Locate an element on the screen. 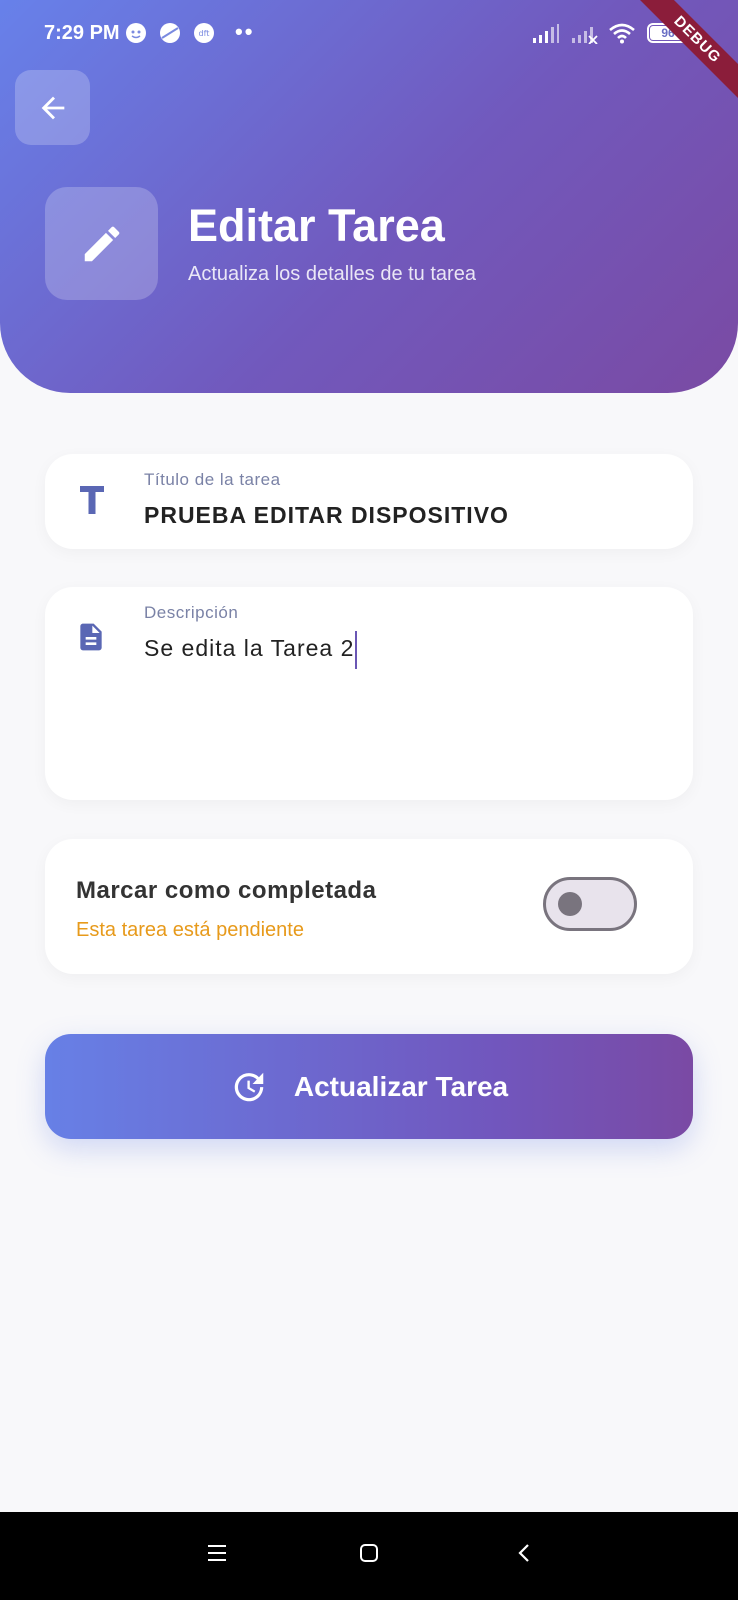  page-subtitle: Actualiza los detalles de tu tarea is located at coordinates (332, 274).